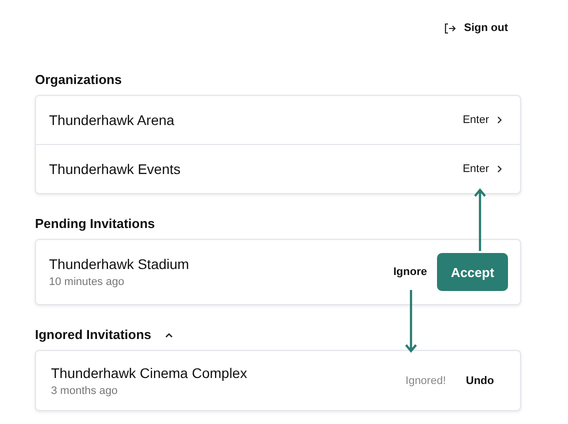 The width and height of the screenshot is (568, 424). I want to click on invitation-name: Thunderhawk Stadium, so click(119, 264).